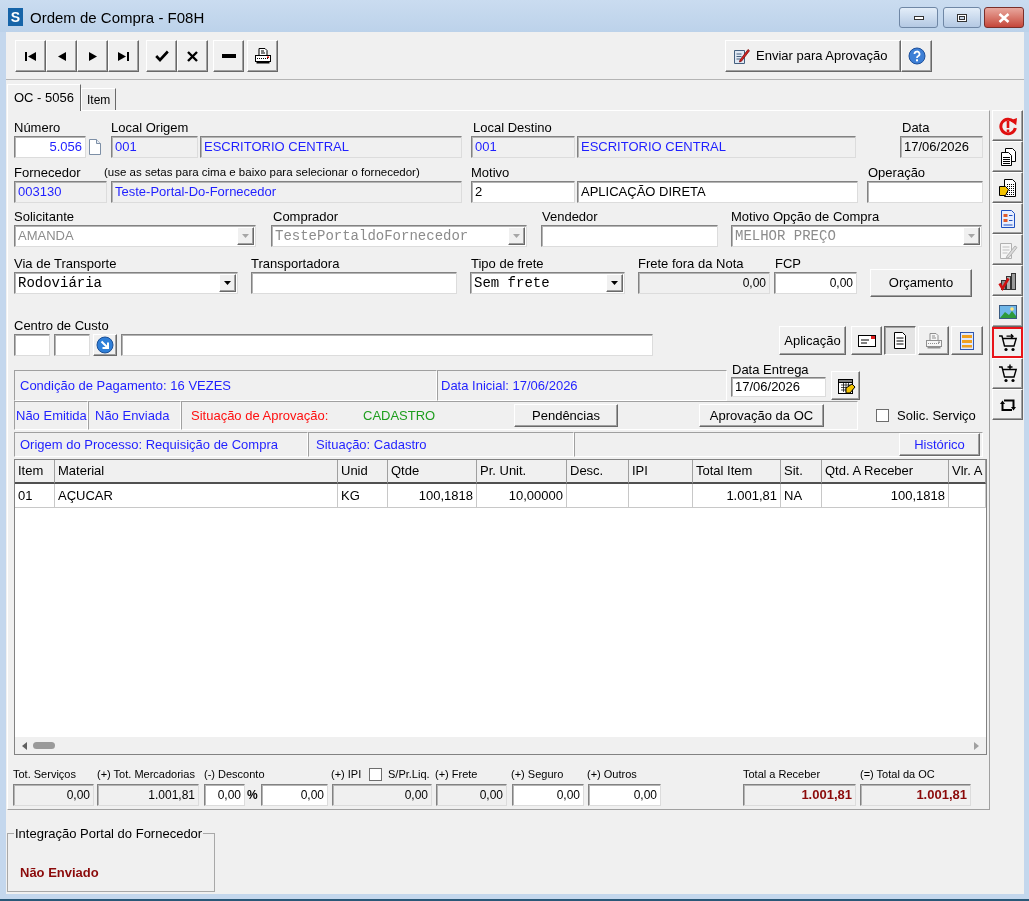  I want to click on help-button, so click(916, 56).